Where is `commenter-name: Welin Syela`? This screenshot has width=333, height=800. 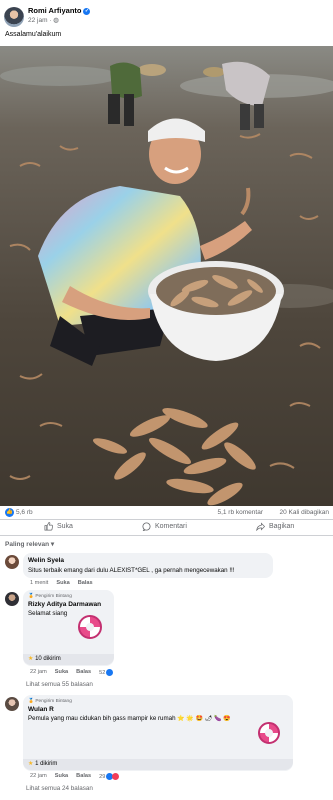
commenter-name: Welin Syela is located at coordinates (46, 560).